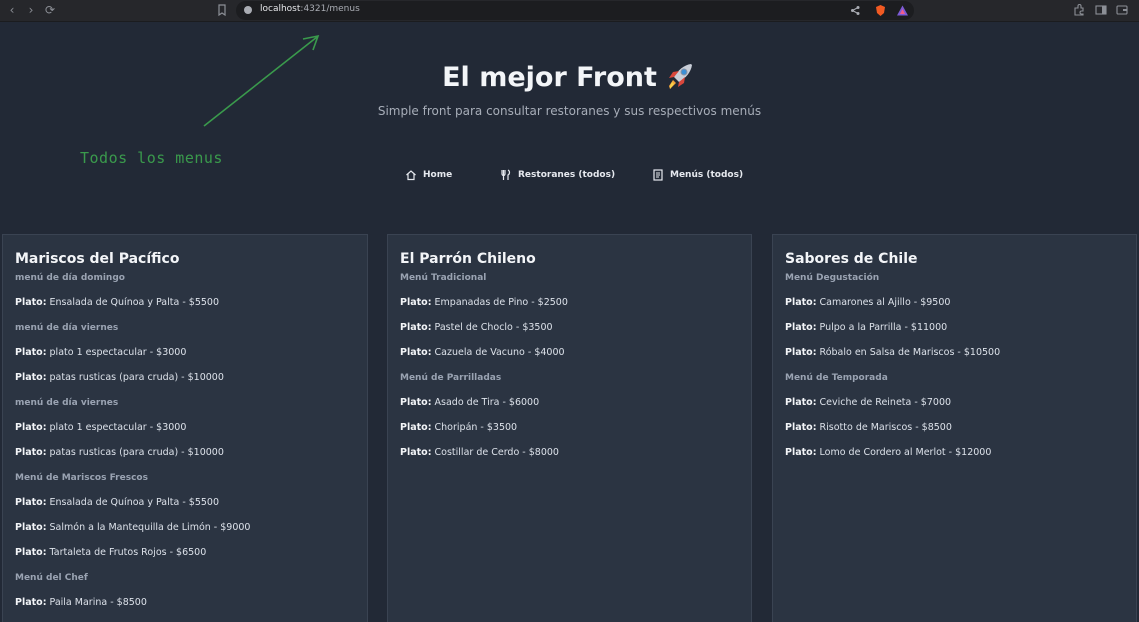 The image size is (1139, 622). I want to click on dish-text: Ceviche de Reineta - $7000, so click(885, 402).